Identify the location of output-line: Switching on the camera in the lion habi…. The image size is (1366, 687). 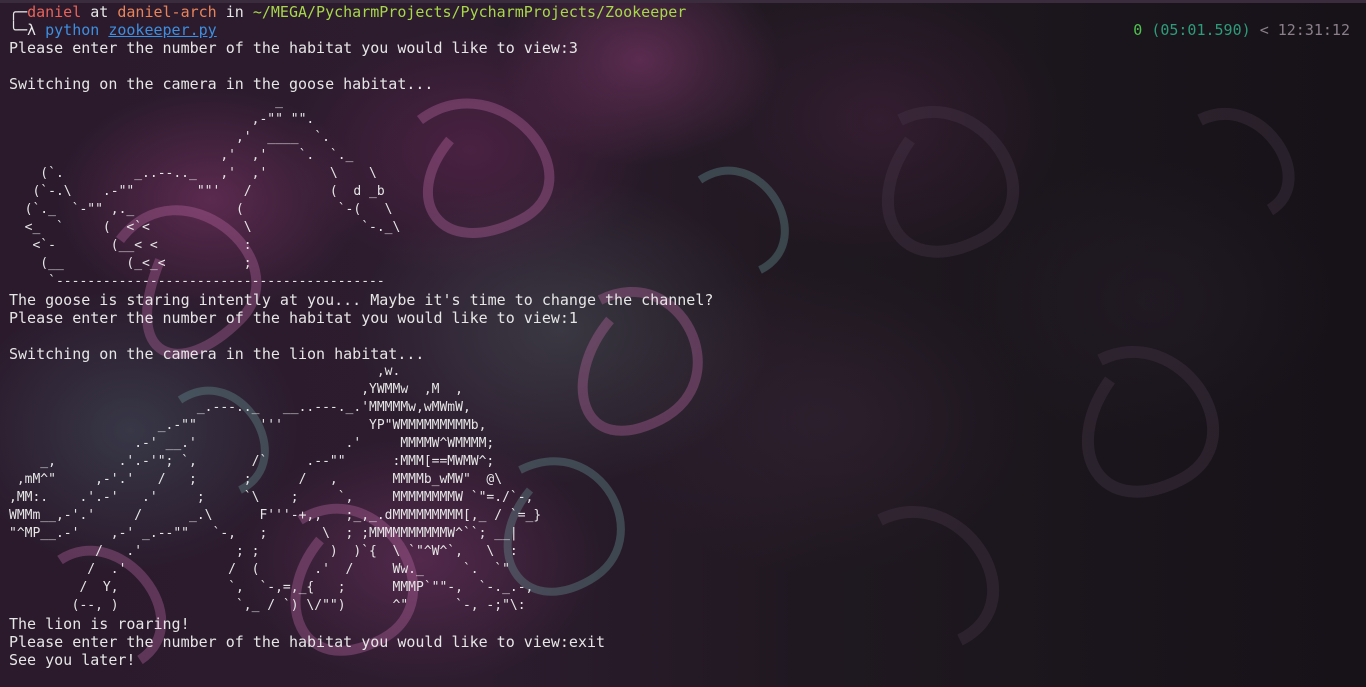
(217, 354).